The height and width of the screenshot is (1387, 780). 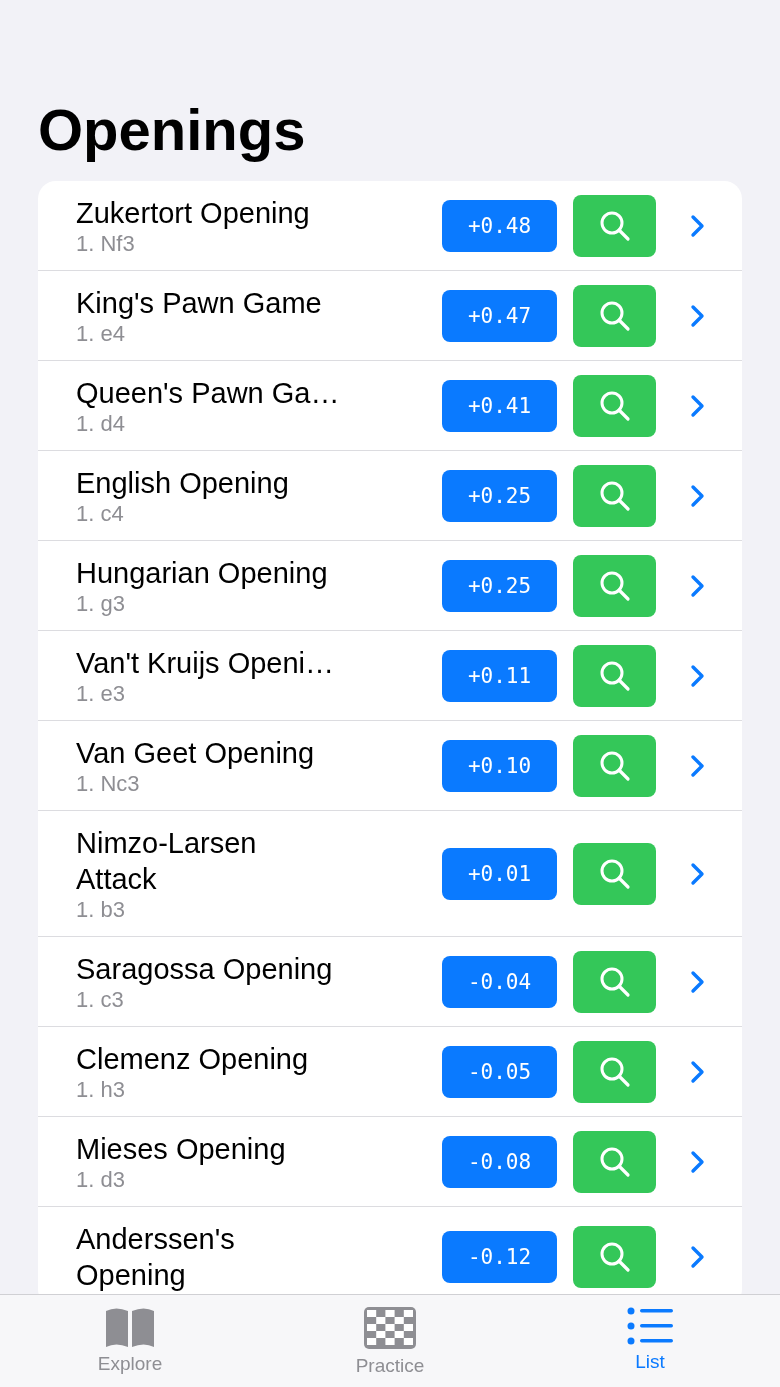 I want to click on opening-move: 1. e3, so click(x=101, y=694).